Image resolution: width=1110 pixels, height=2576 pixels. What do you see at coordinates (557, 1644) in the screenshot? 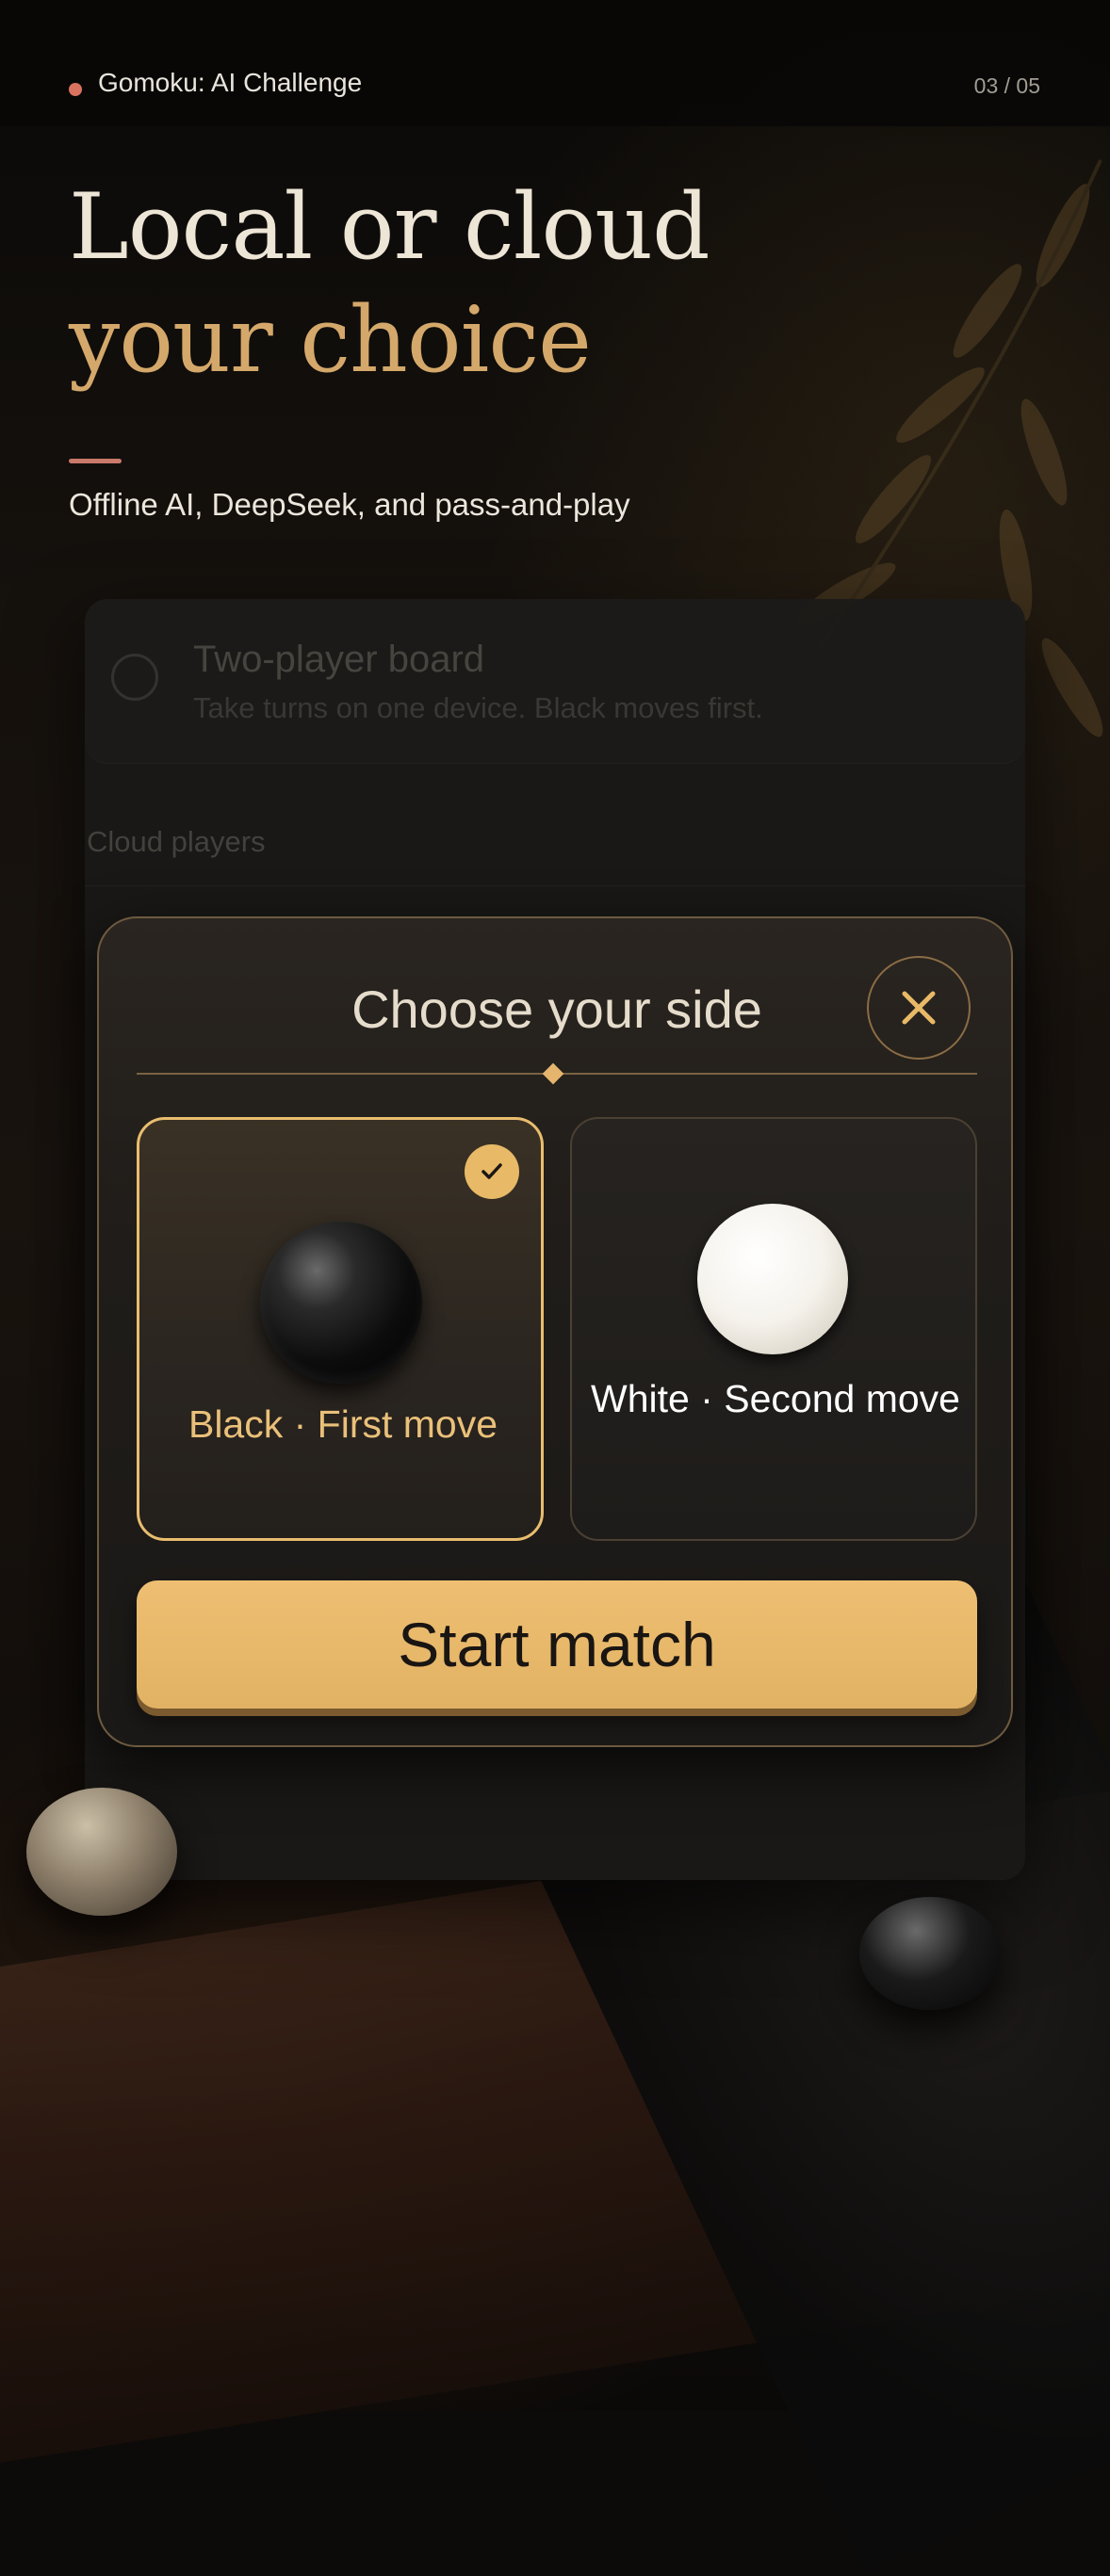
I see `start-match-button: Start match` at bounding box center [557, 1644].